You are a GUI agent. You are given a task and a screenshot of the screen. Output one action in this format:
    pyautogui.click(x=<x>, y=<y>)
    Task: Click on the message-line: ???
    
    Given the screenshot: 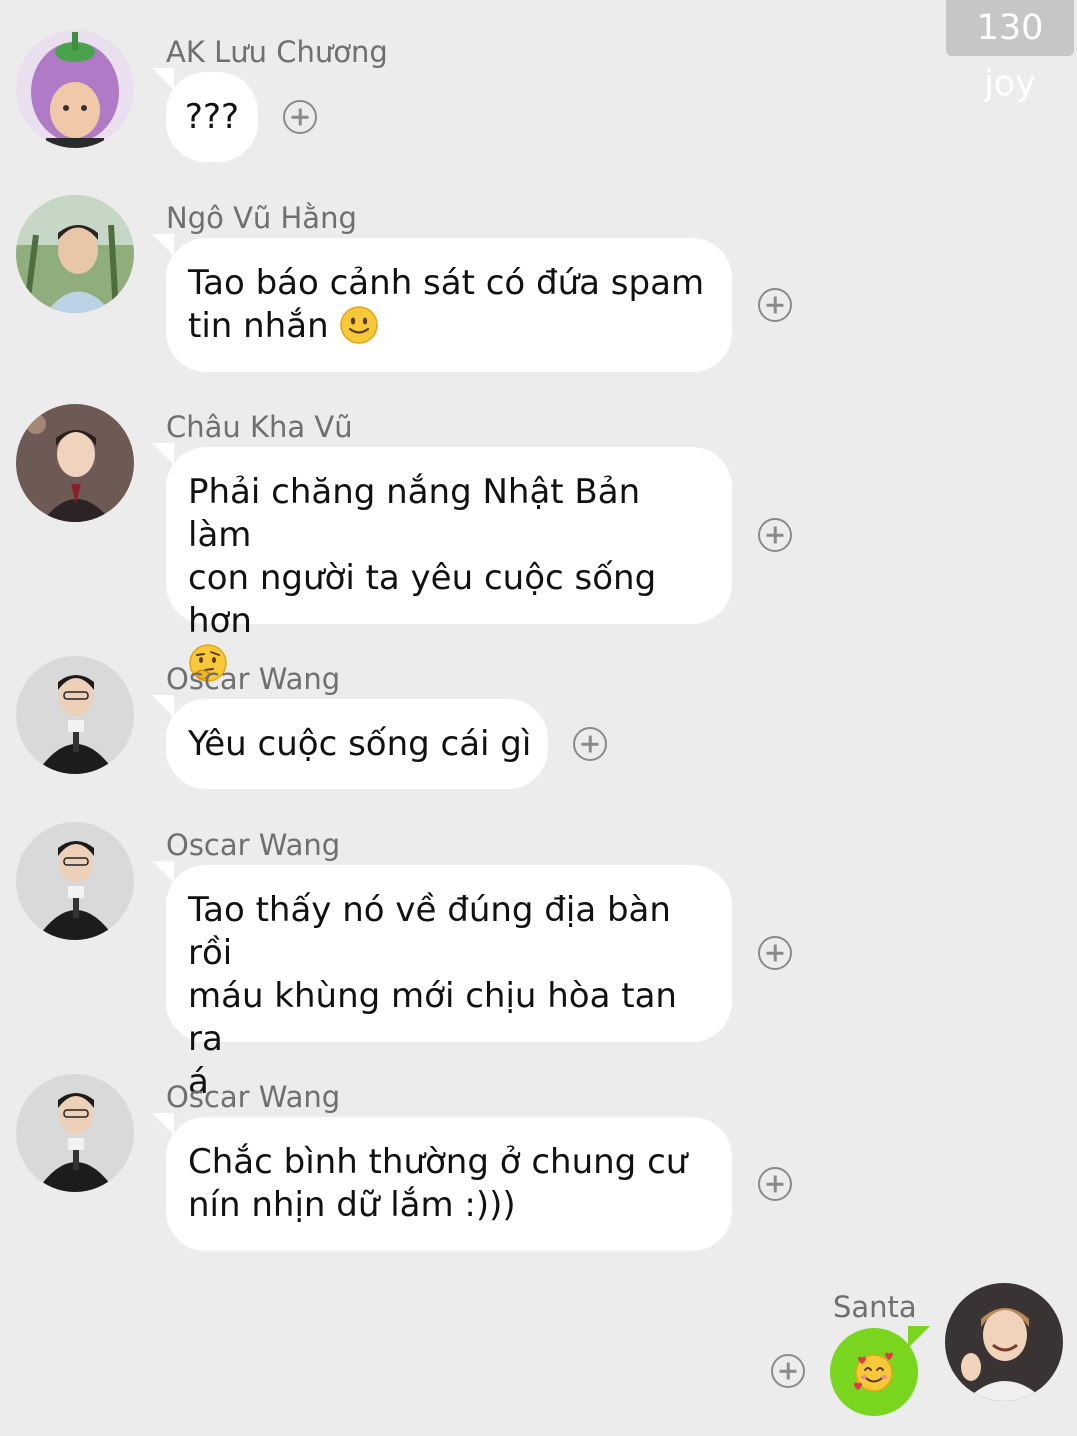 What is the action you would take?
    pyautogui.click(x=212, y=116)
    